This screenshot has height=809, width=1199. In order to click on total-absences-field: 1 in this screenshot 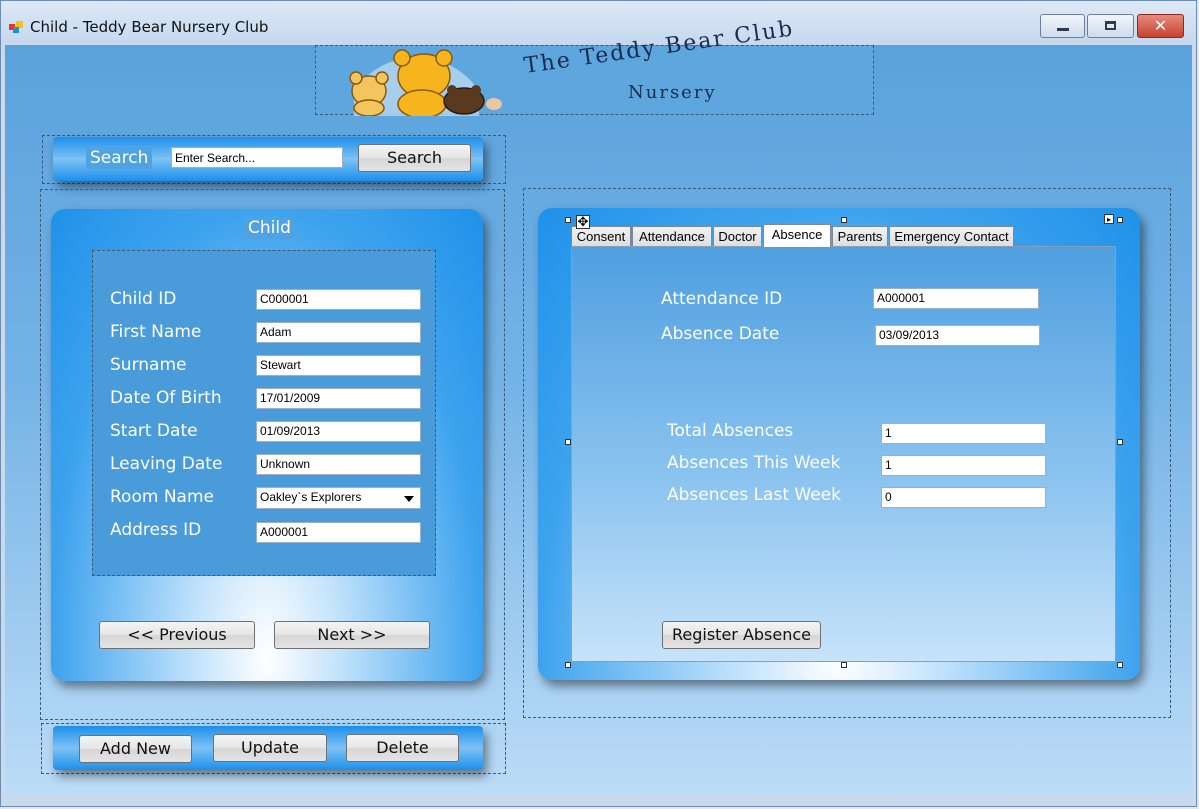, I will do `click(963, 433)`.